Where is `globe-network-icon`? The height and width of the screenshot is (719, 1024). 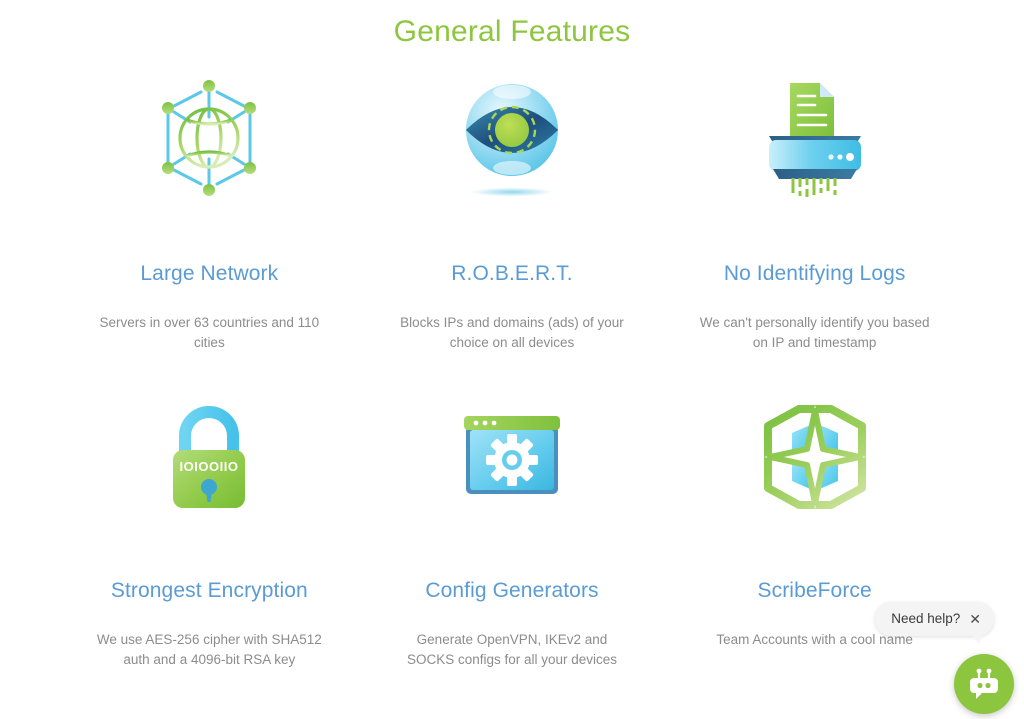 globe-network-icon is located at coordinates (209, 138).